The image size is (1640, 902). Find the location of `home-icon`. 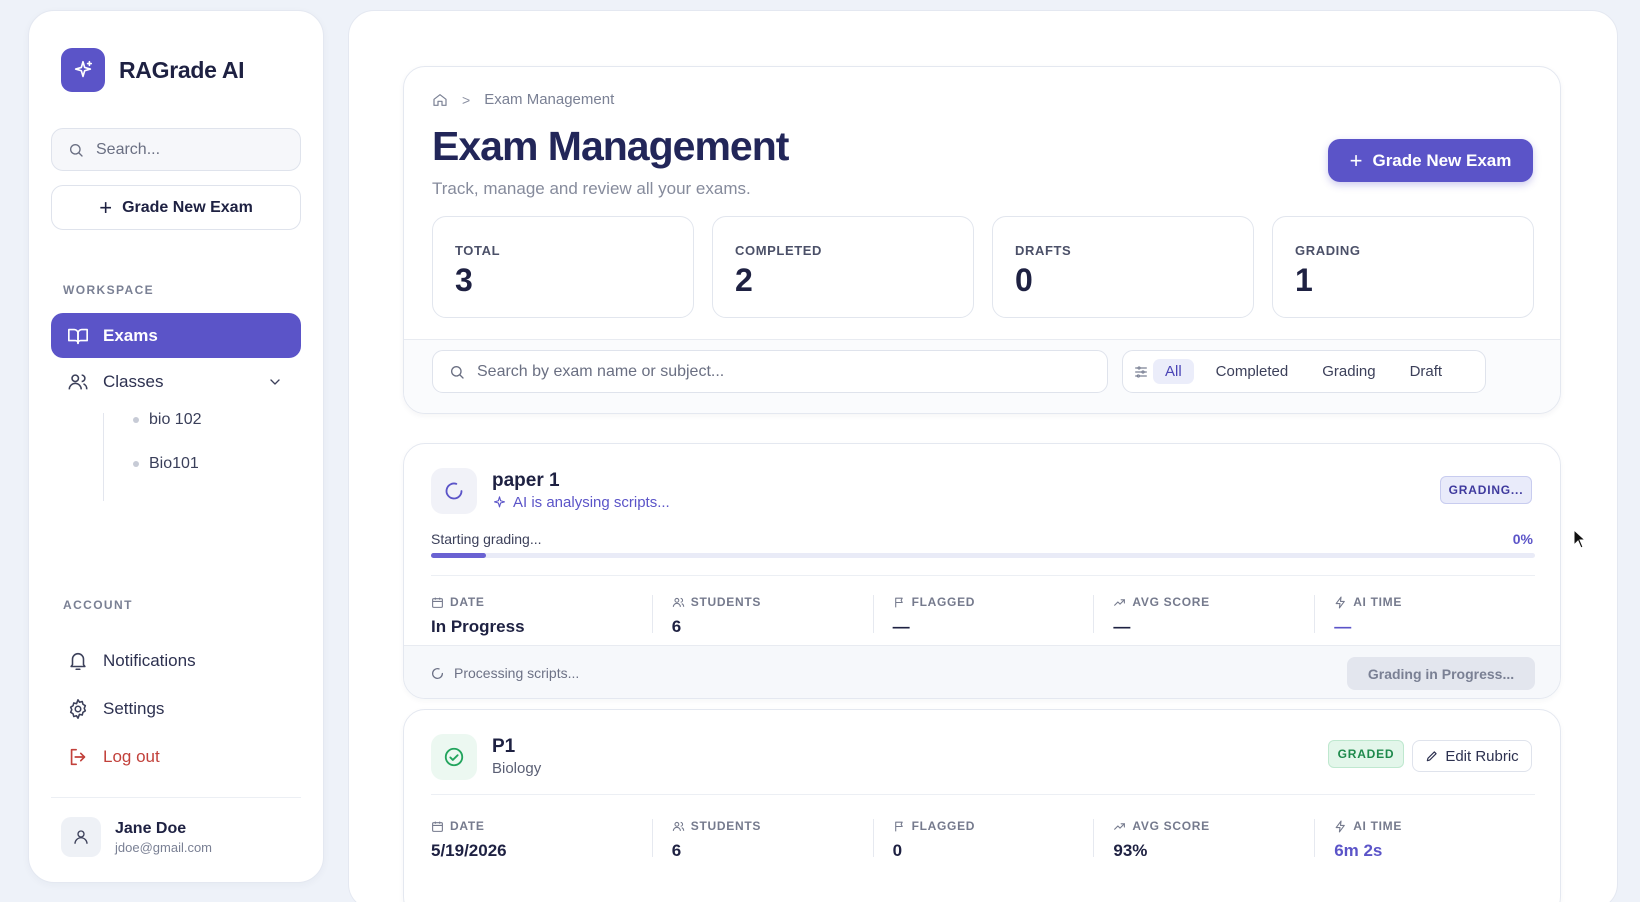

home-icon is located at coordinates (440, 100).